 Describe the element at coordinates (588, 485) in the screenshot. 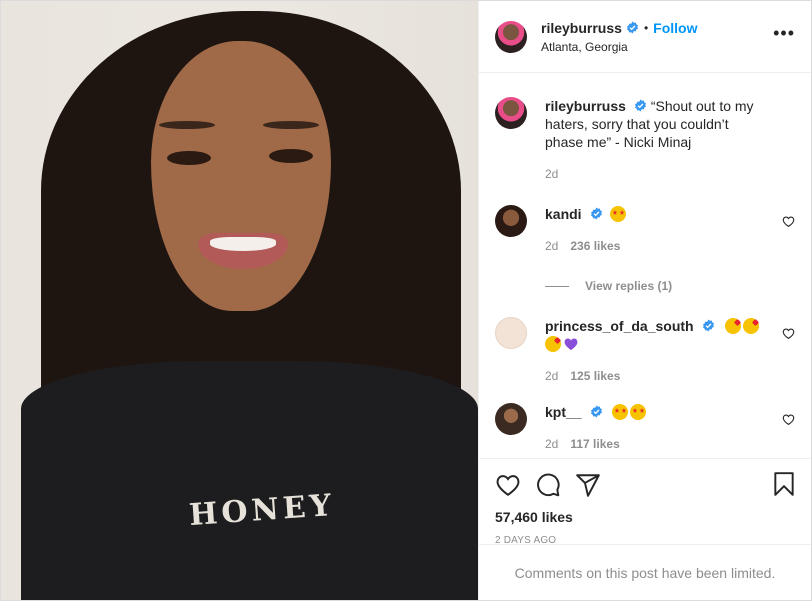

I see `share-icon` at that location.